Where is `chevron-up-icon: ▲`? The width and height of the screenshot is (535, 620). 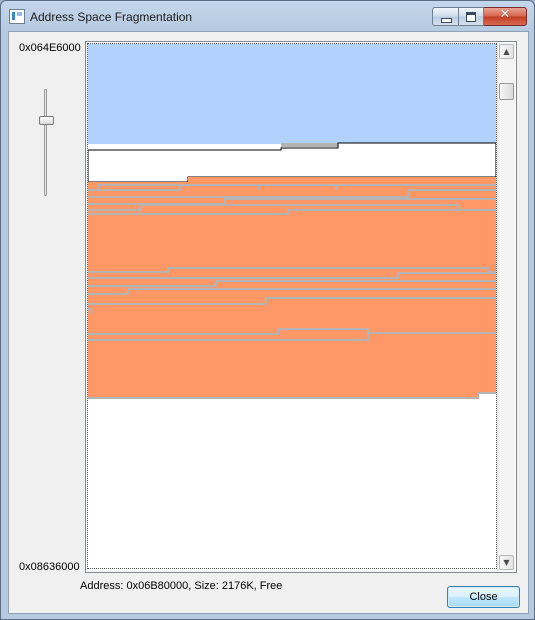 chevron-up-icon: ▲ is located at coordinates (506, 51).